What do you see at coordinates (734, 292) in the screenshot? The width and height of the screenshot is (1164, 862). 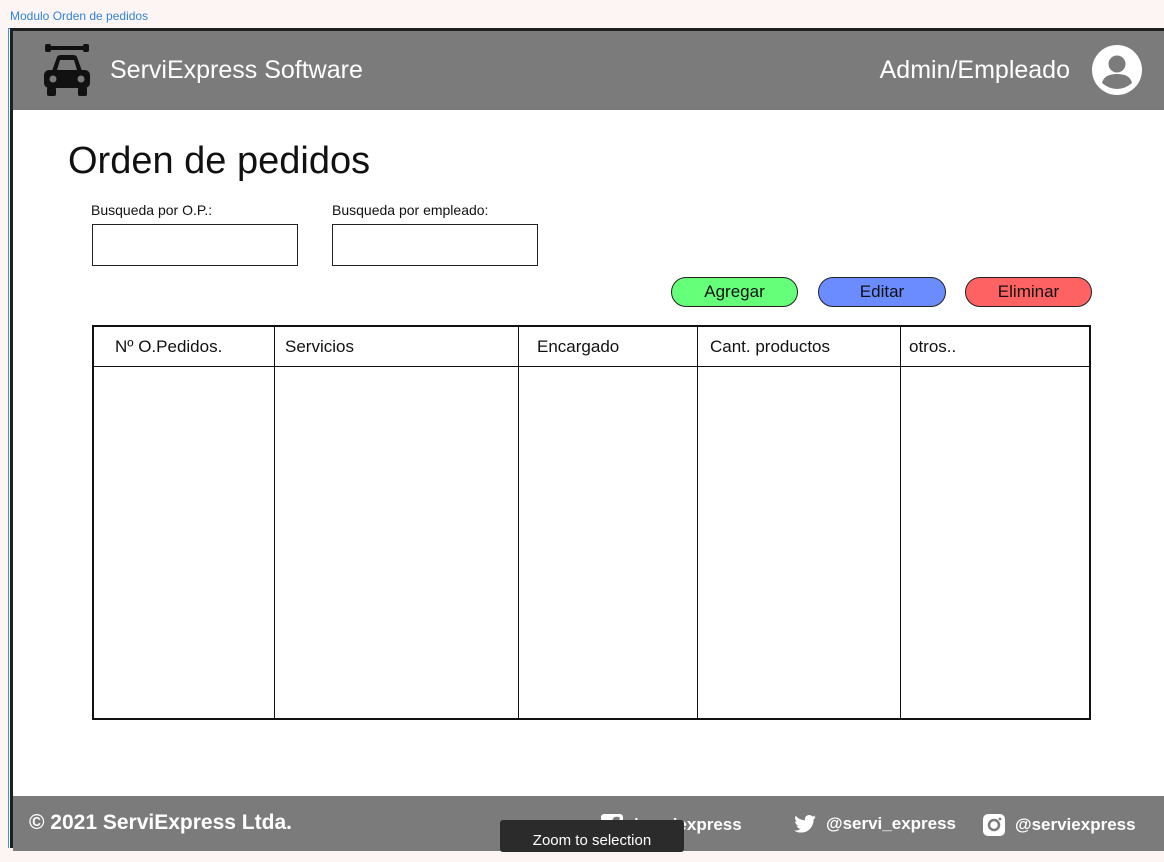 I see `add-button: Agregar` at bounding box center [734, 292].